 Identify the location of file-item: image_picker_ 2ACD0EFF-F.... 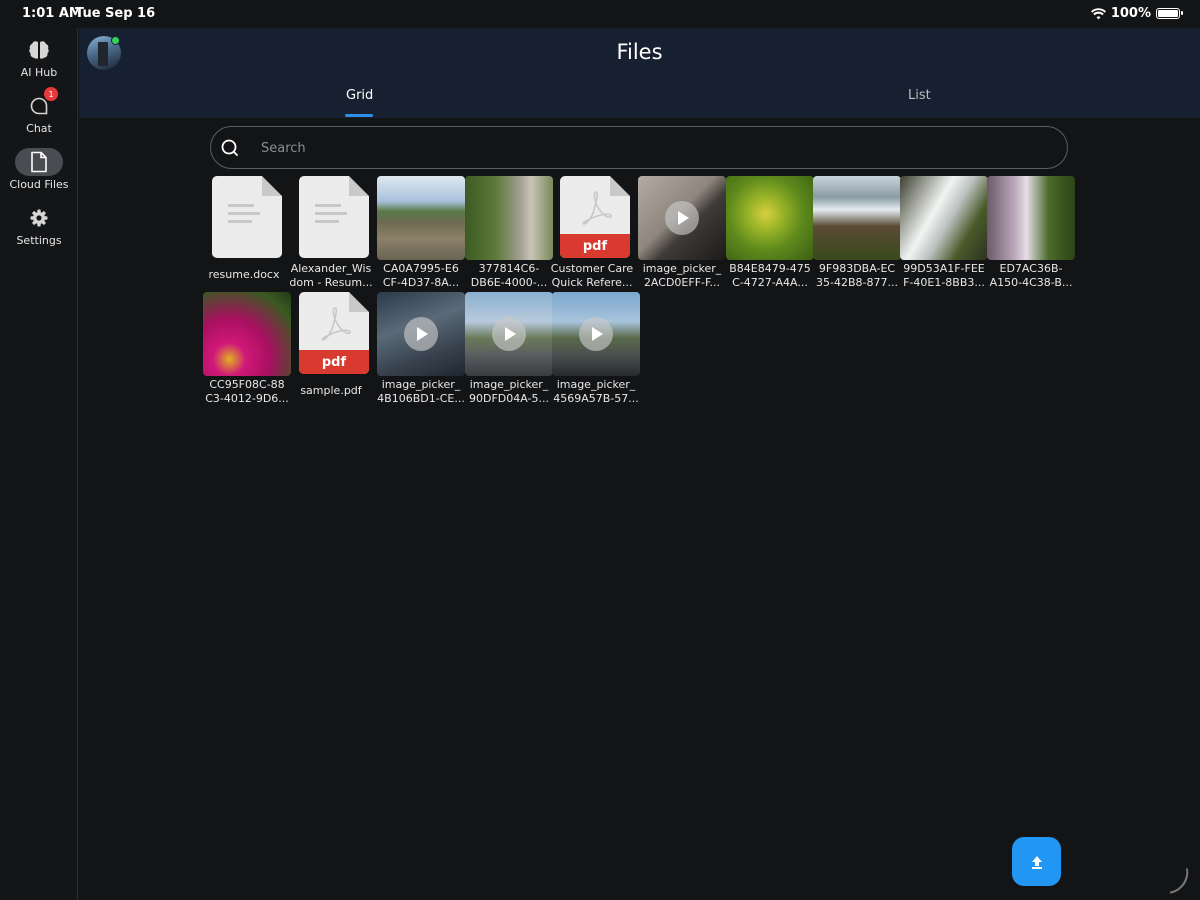
(682, 234).